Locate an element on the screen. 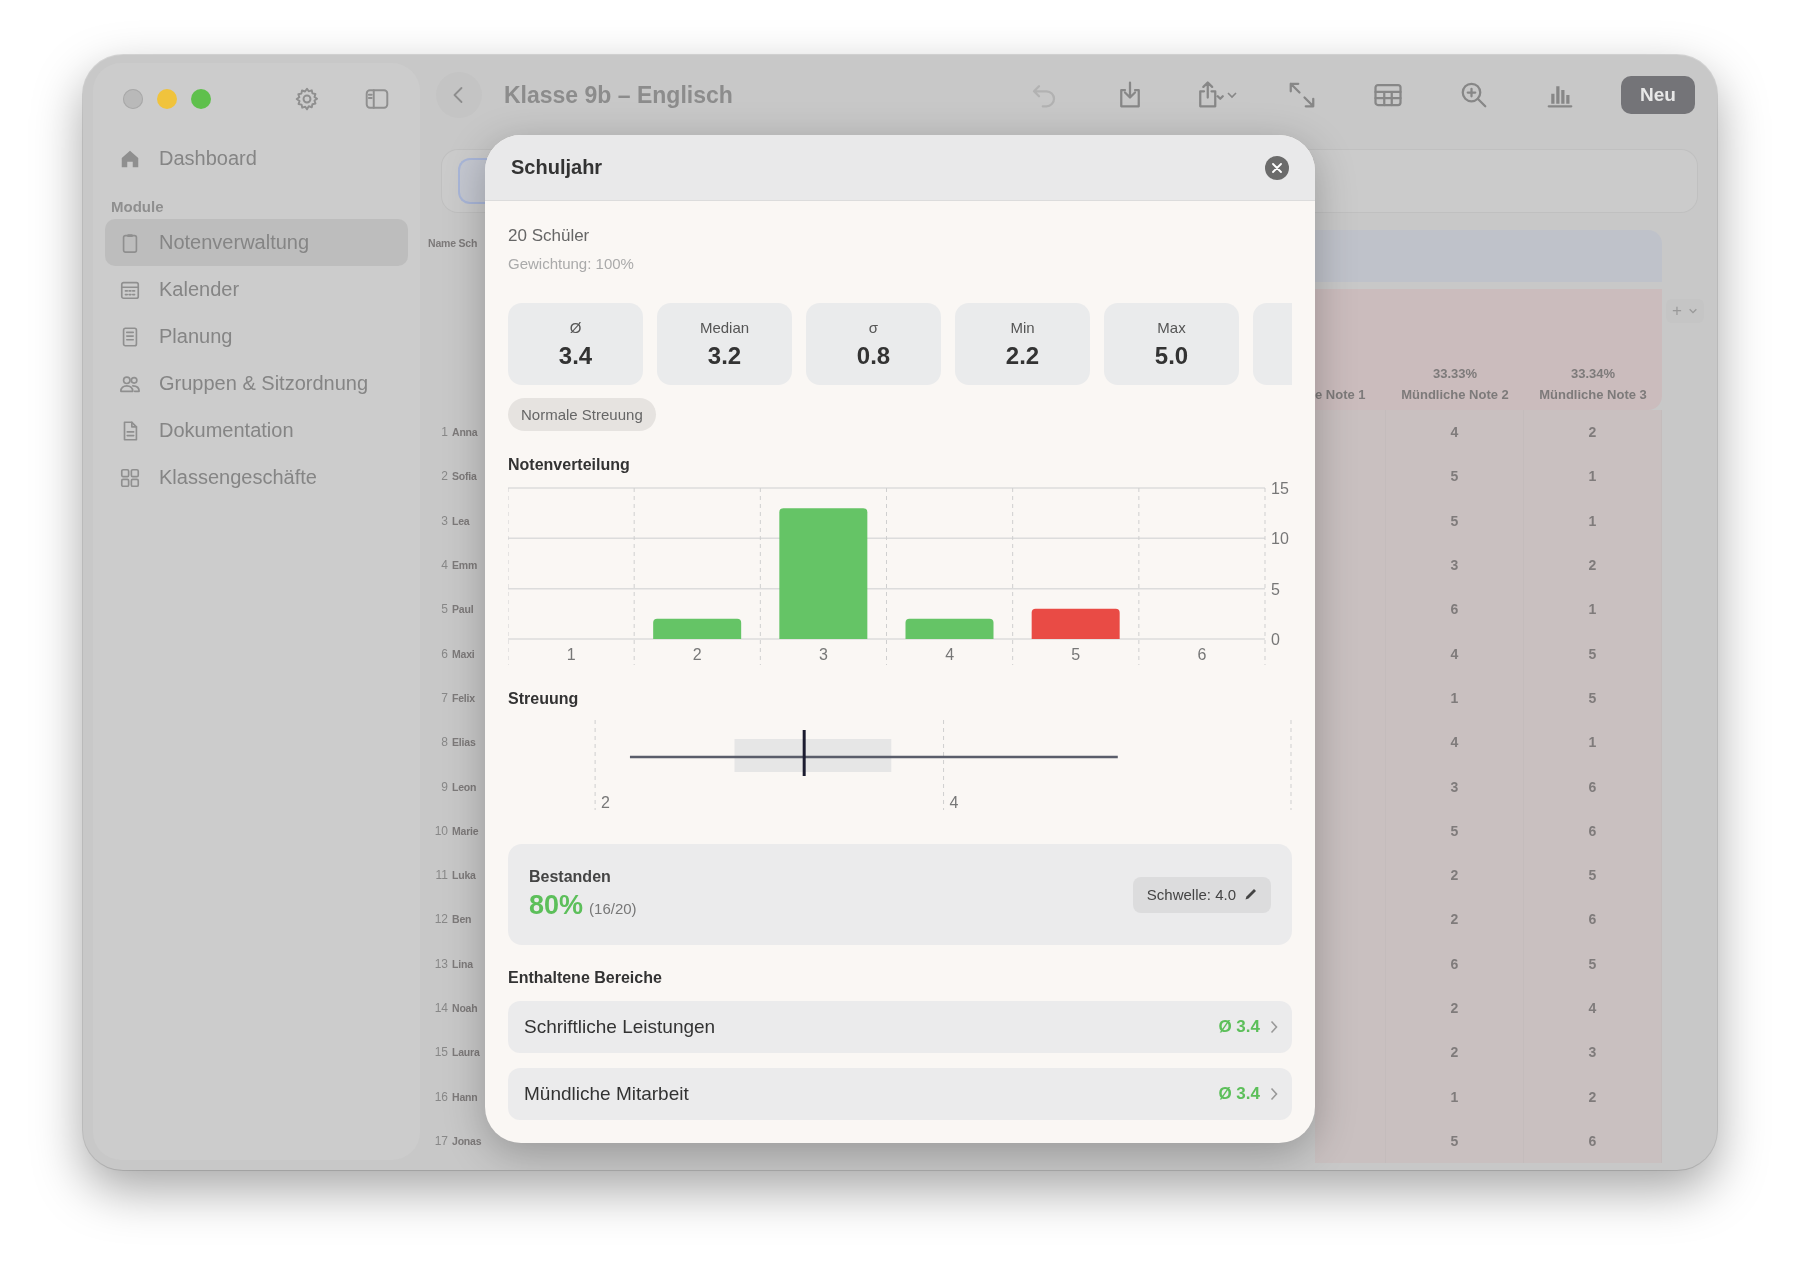 The image size is (1800, 1280). section-heading: Notenverteilung is located at coordinates (569, 465).